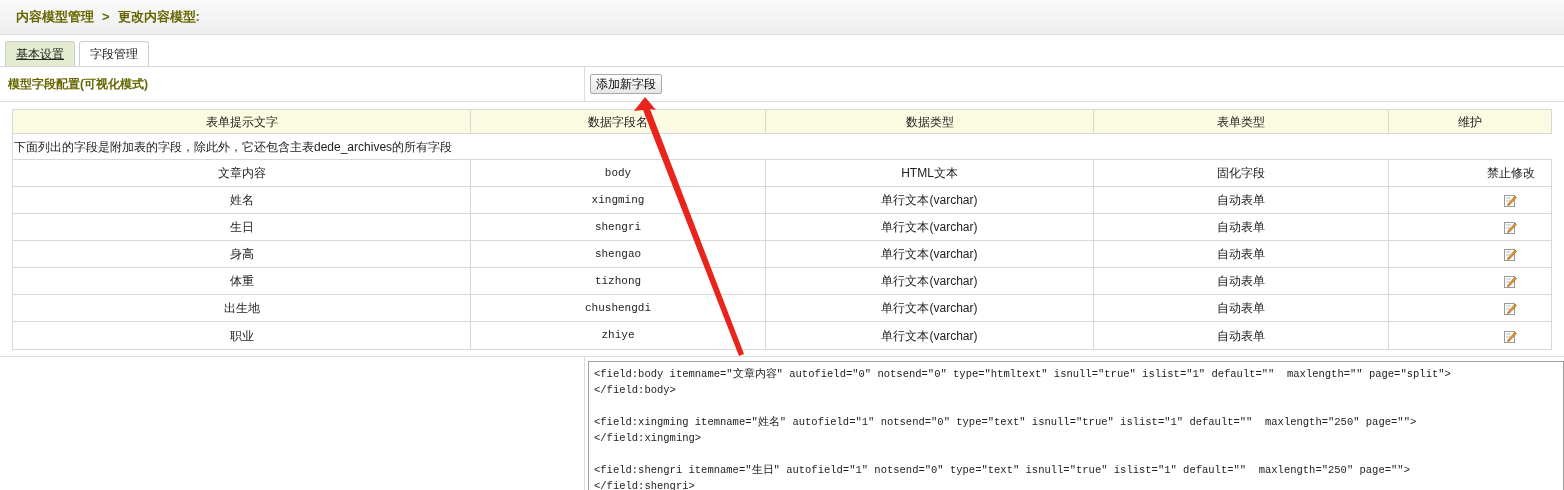 The image size is (1564, 490). I want to click on table-cell-text: chushengdi, so click(618, 308).